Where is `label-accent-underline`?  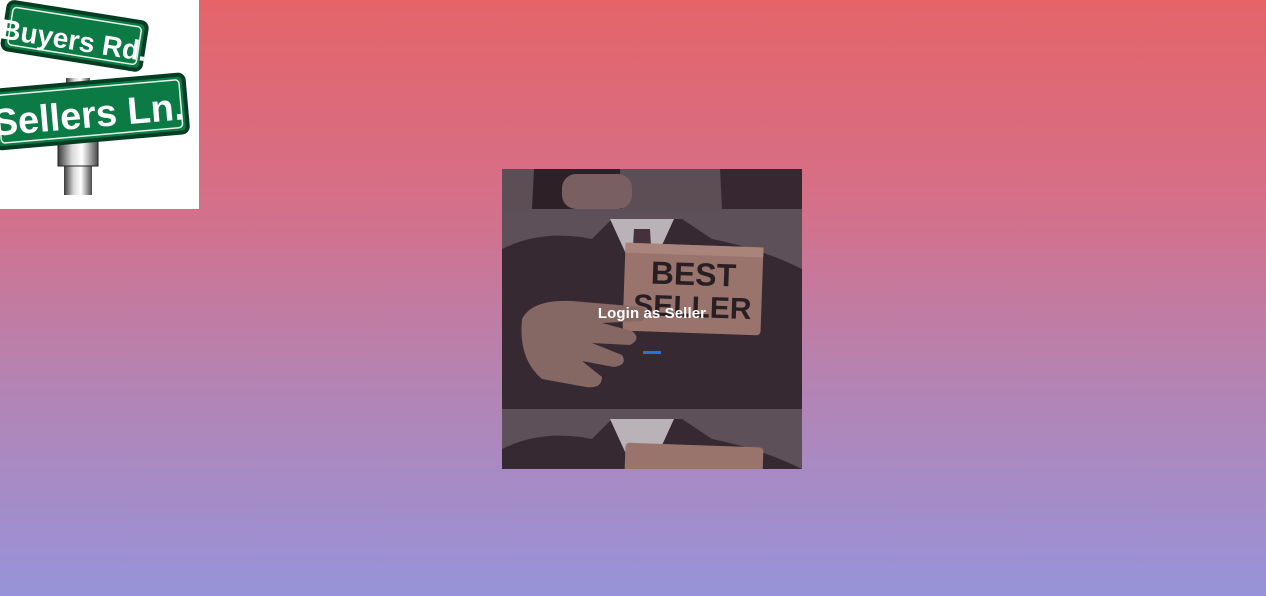
label-accent-underline is located at coordinates (652, 352).